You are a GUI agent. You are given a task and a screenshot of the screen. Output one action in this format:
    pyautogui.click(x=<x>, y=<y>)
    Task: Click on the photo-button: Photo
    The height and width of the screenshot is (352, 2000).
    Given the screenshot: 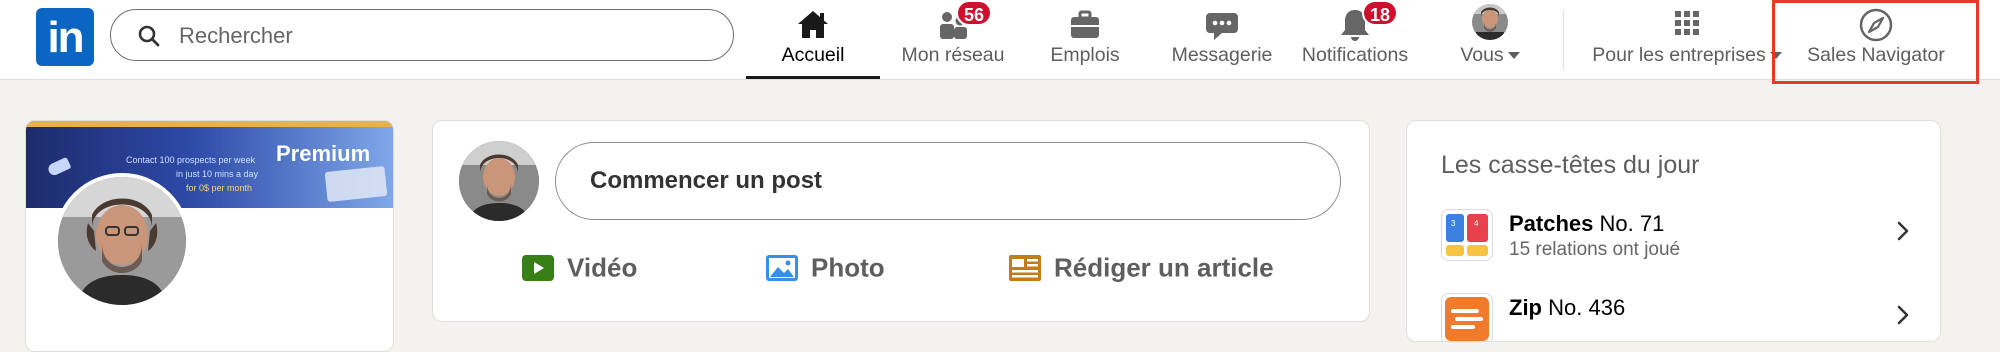 What is the action you would take?
    pyautogui.click(x=825, y=273)
    